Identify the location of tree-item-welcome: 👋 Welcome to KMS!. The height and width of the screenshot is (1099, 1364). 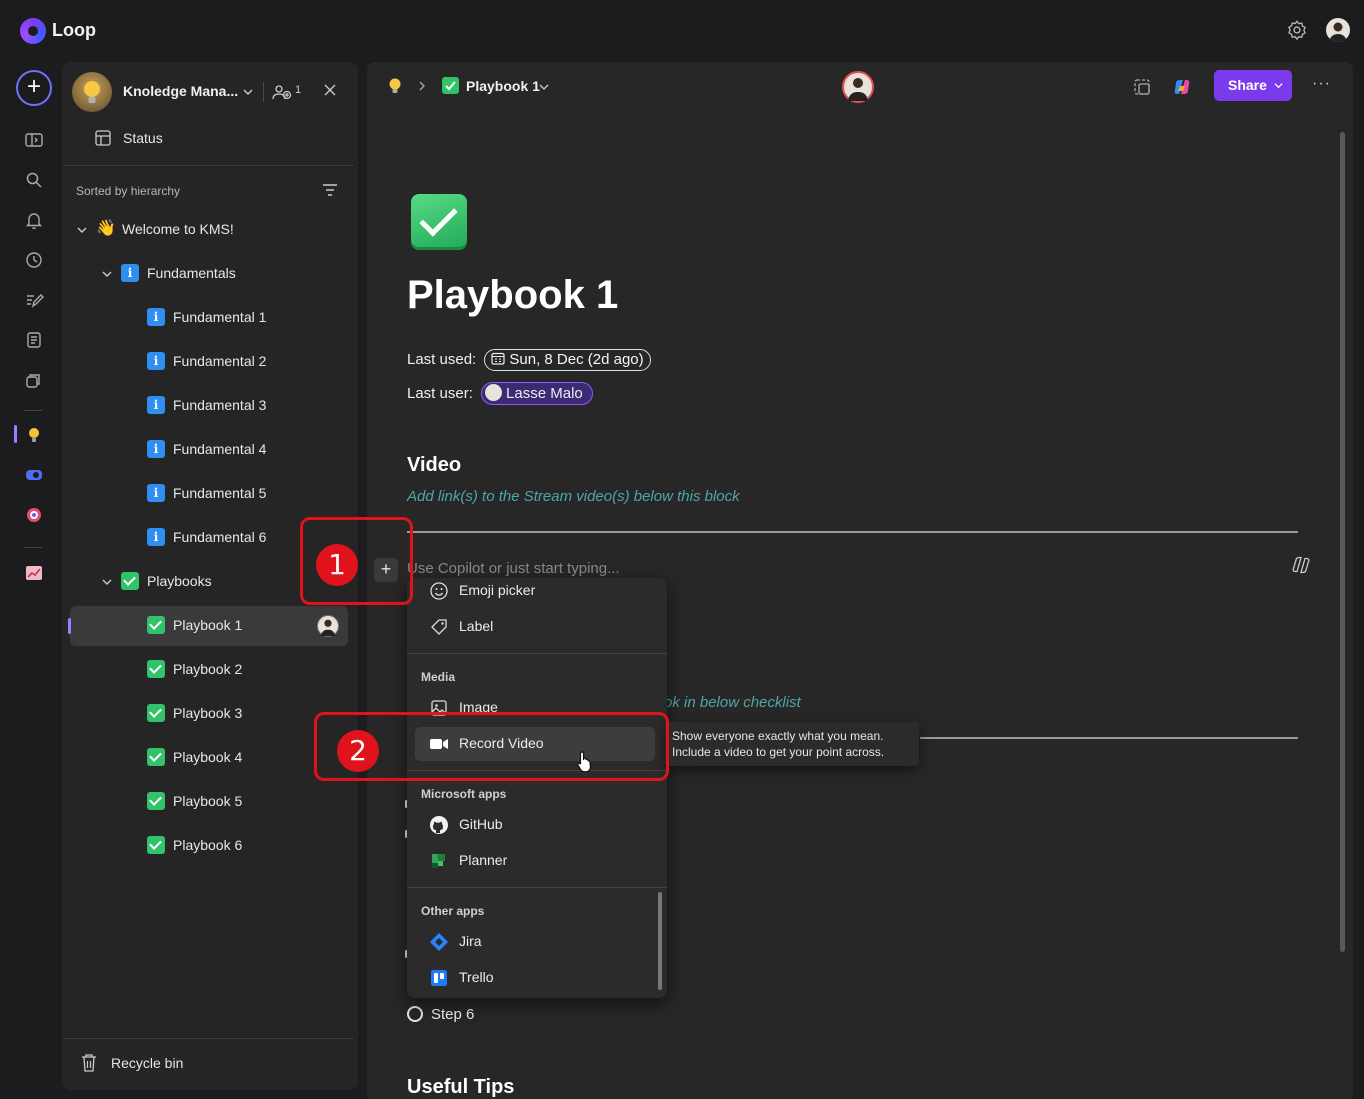
(209, 230).